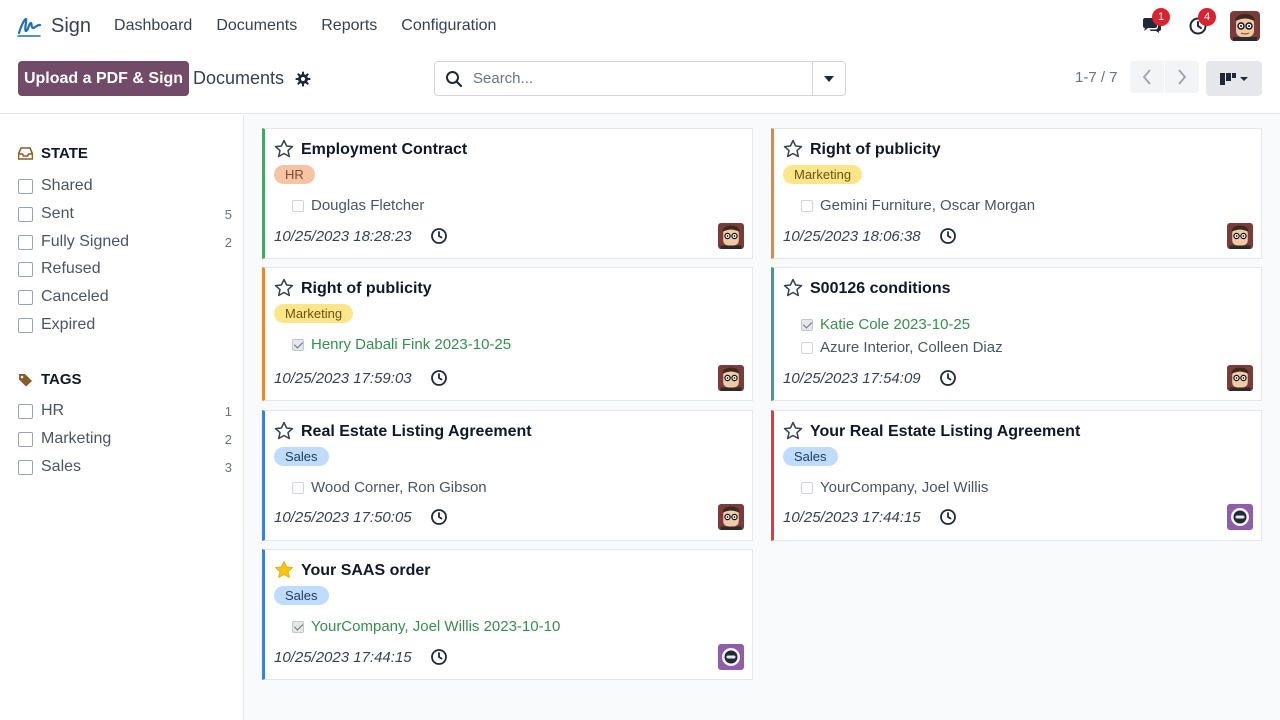 This screenshot has width=1280, height=720. What do you see at coordinates (918, 205) in the screenshot?
I see `signer-row: Gemini Furniture, Oscar Morgan` at bounding box center [918, 205].